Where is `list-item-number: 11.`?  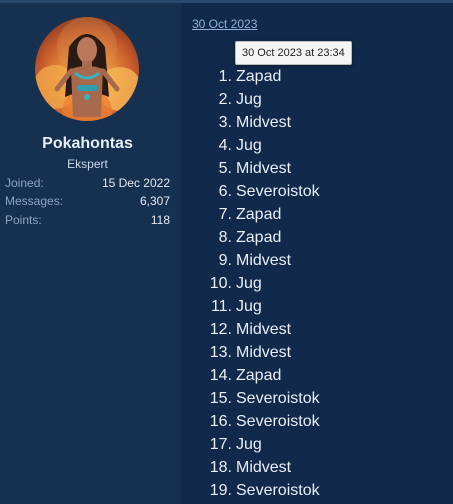
list-item-number: 11. is located at coordinates (221, 306).